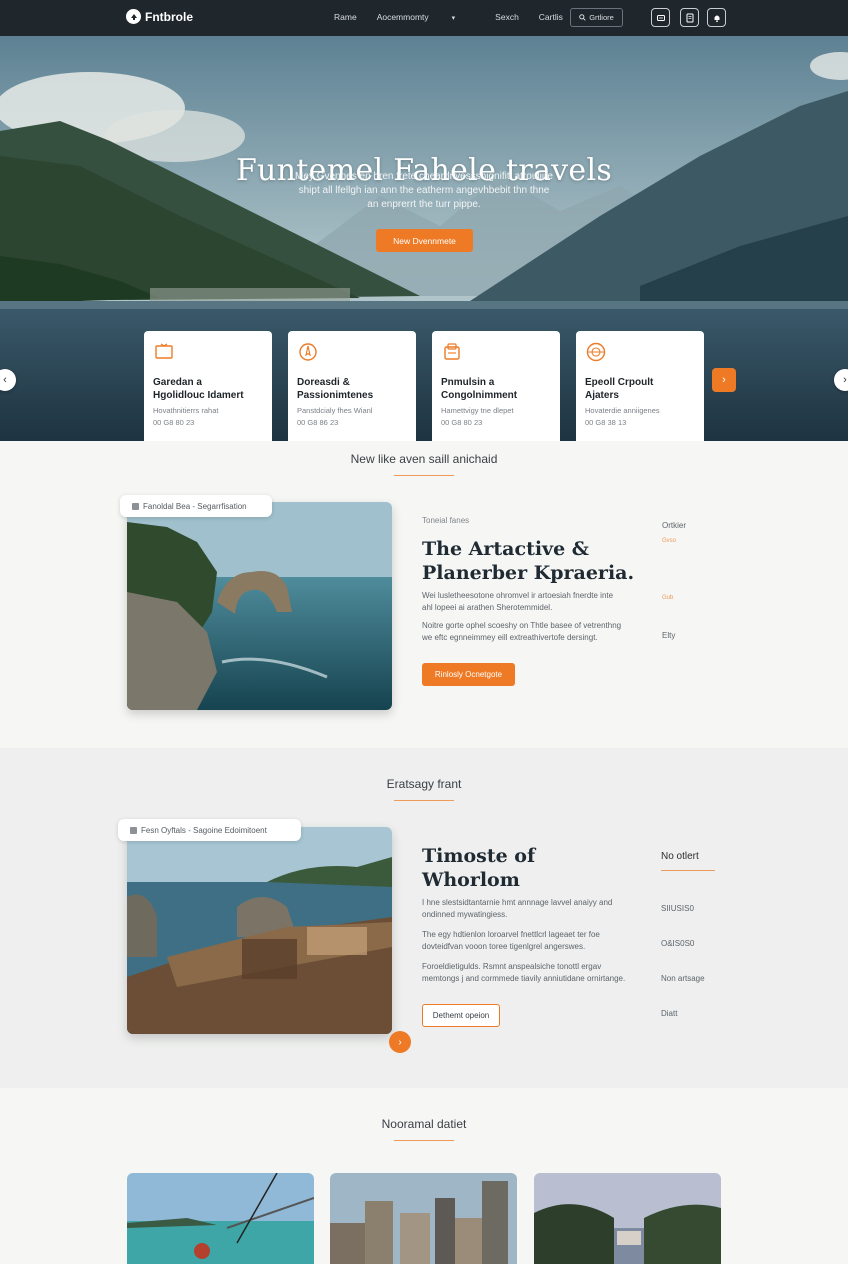 The image size is (848, 1264). What do you see at coordinates (352, 389) in the screenshot?
I see `card-title: Doreasdi & Passionimtenes` at bounding box center [352, 389].